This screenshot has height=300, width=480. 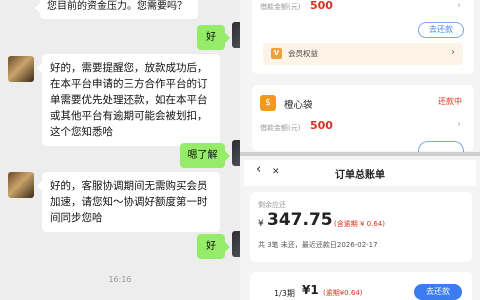 What do you see at coordinates (450, 101) in the screenshot?
I see `loan-status: 还款中` at bounding box center [450, 101].